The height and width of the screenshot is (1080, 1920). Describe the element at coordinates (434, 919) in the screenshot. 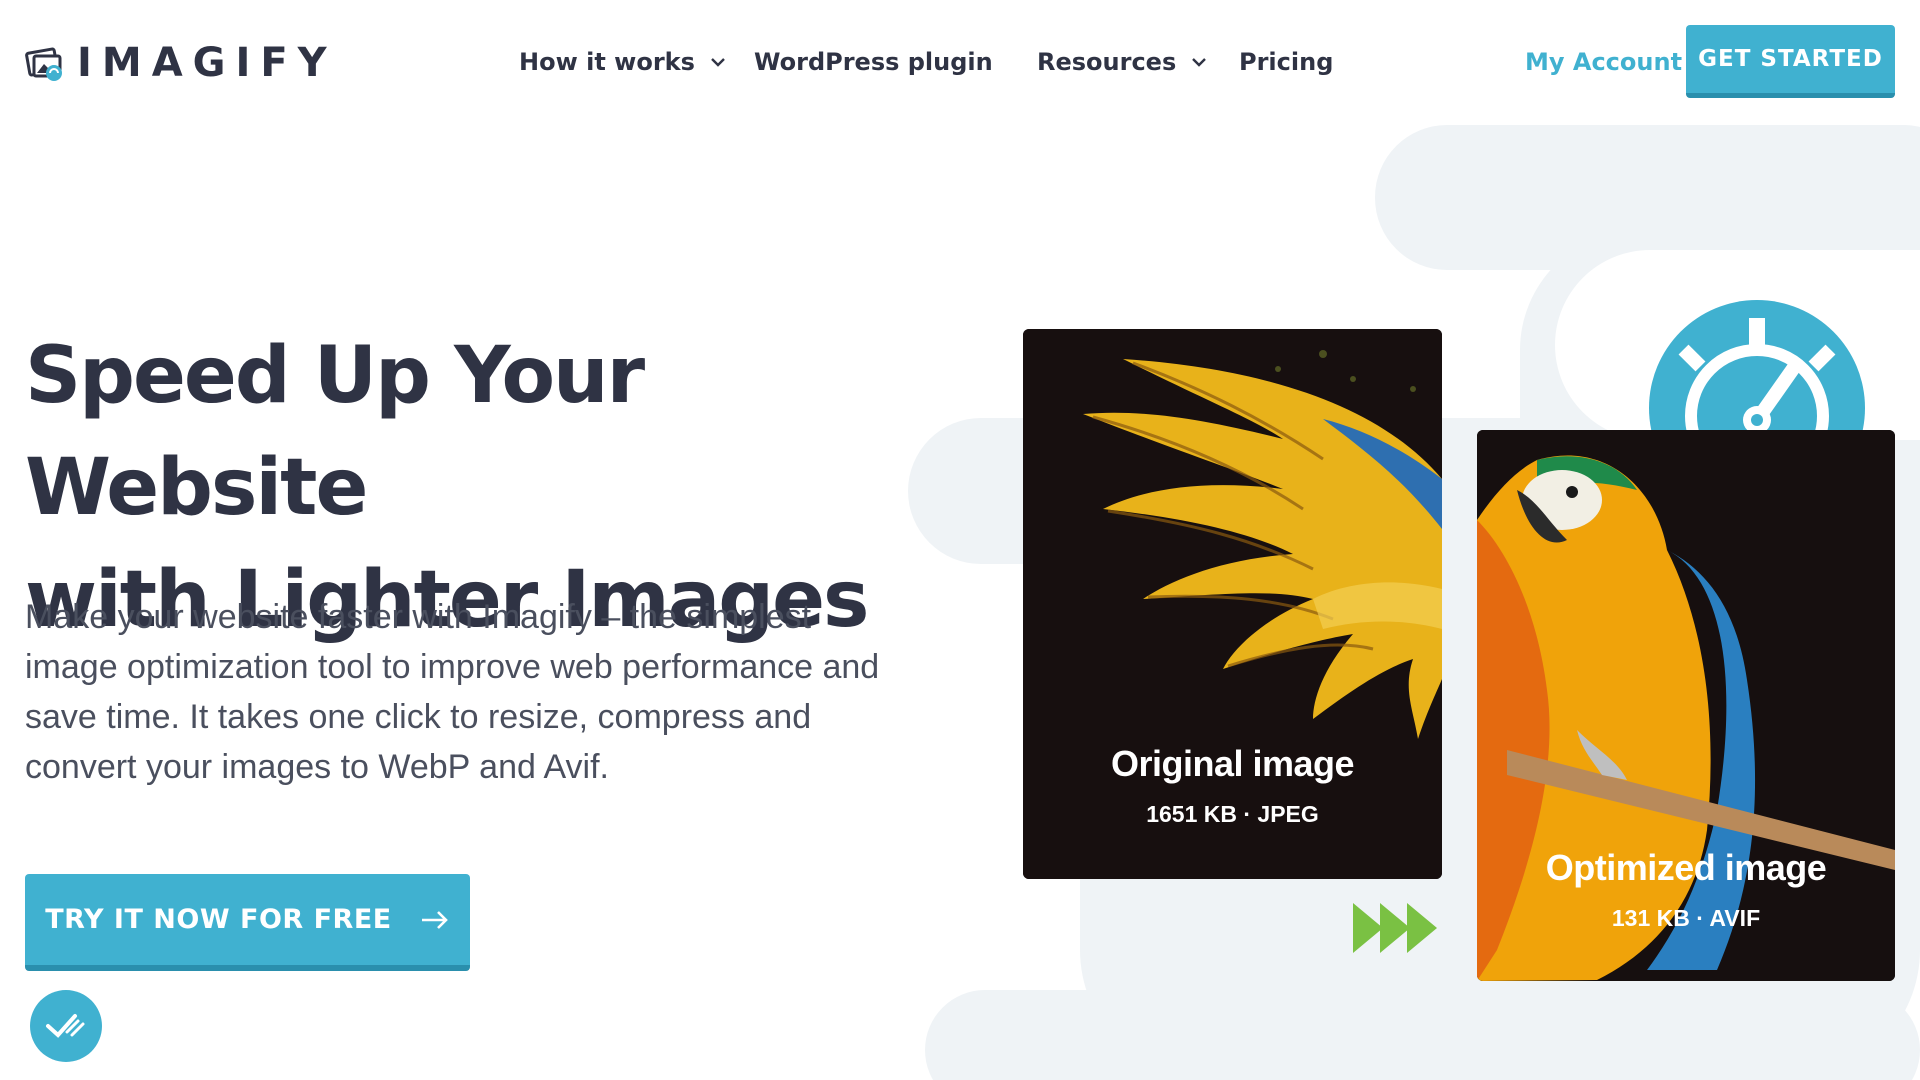

I see `arrow-right-icon` at that location.